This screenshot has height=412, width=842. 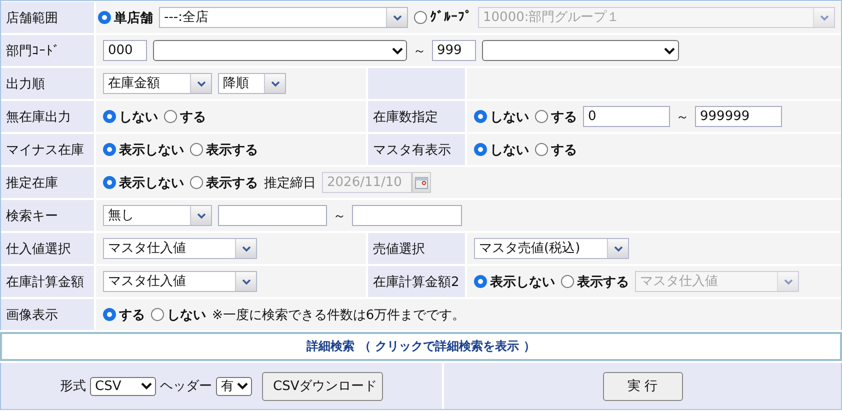 What do you see at coordinates (451, 17) in the screenshot?
I see `radio-label: ｸﾞﾙｰﾌﾟ` at bounding box center [451, 17].